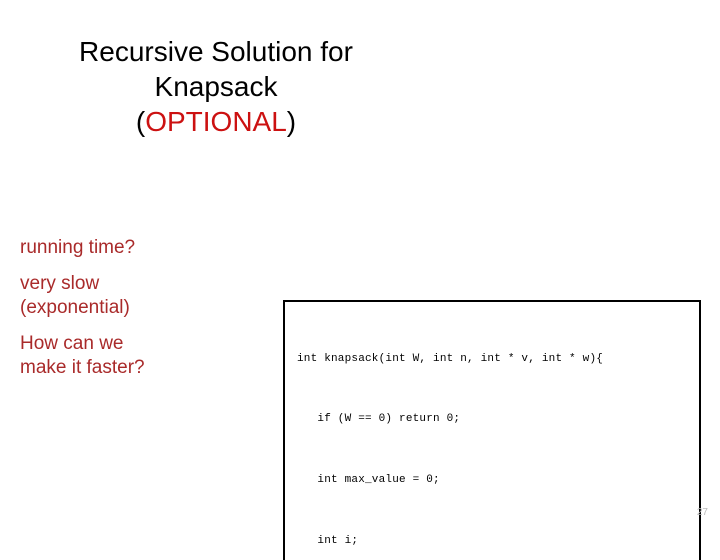  Describe the element at coordinates (328, 541) in the screenshot. I see `code-line: int i;` at that location.